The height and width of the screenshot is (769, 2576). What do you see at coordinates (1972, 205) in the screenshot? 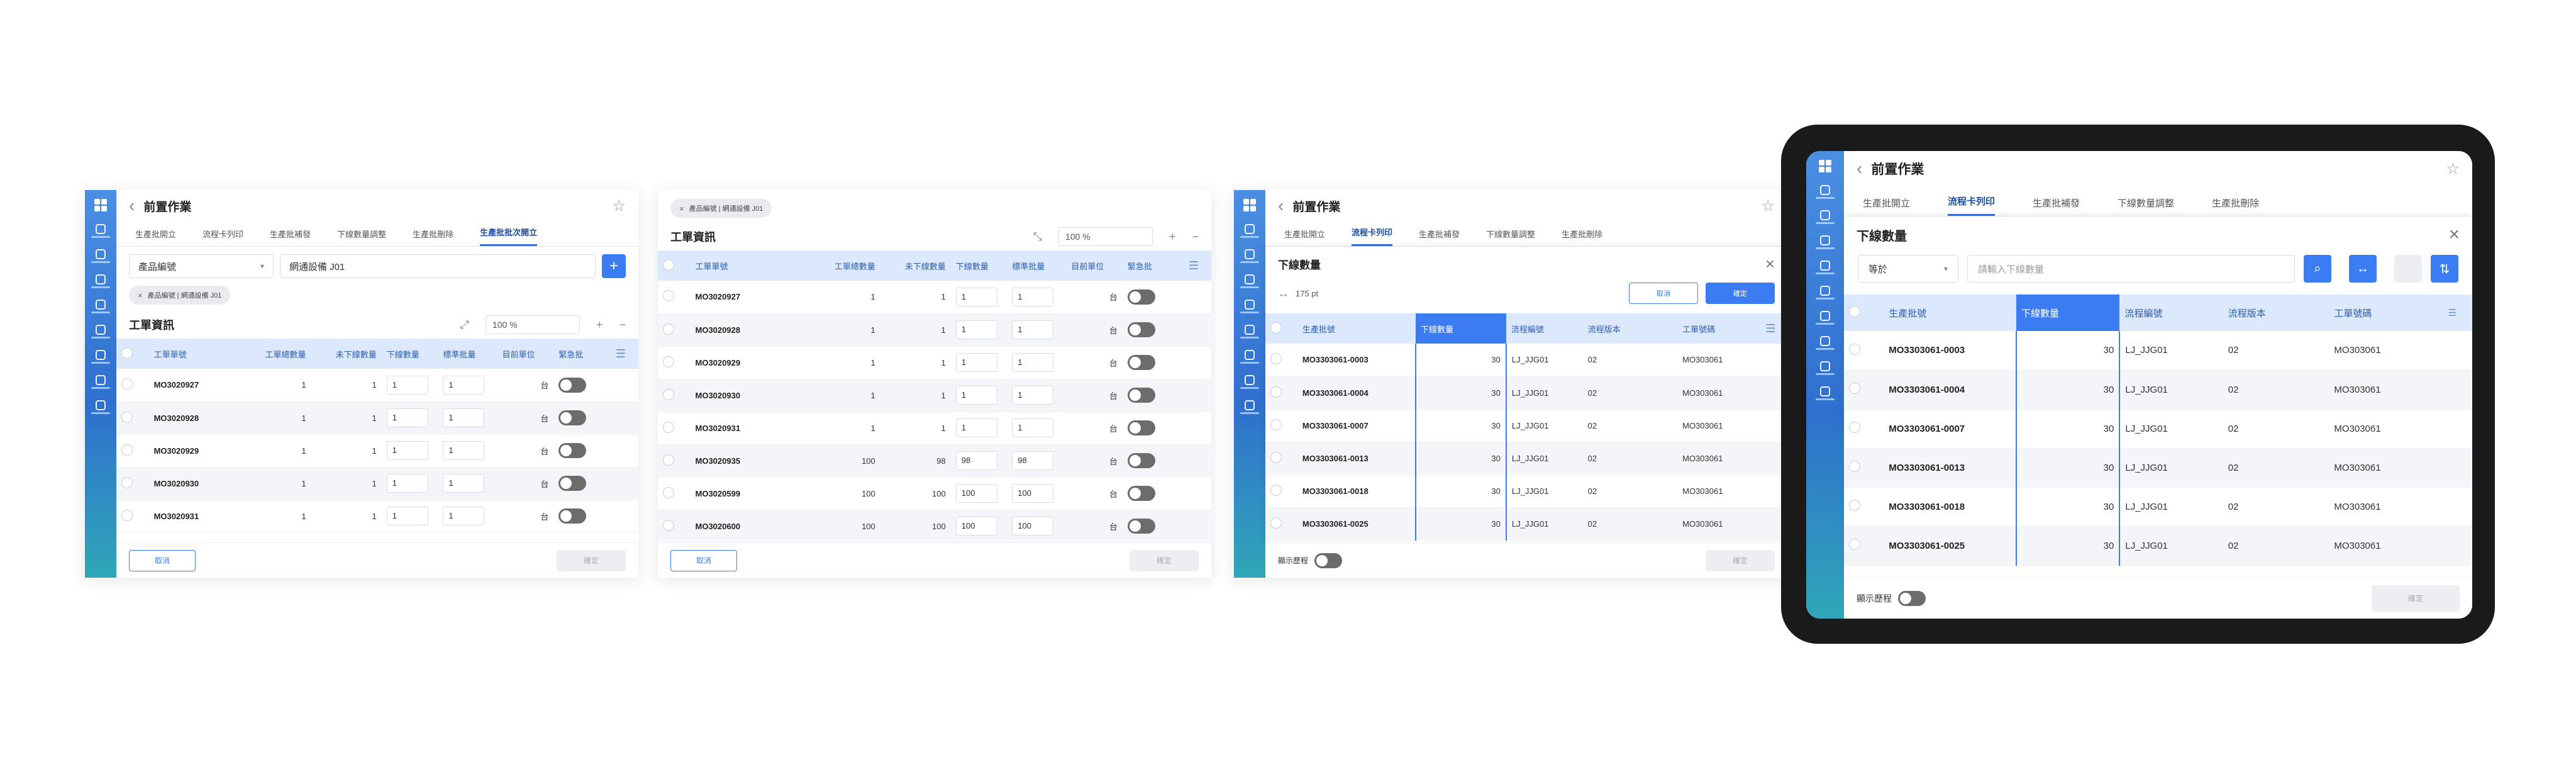
I see `tab-card-print: 流程卡列印` at bounding box center [1972, 205].